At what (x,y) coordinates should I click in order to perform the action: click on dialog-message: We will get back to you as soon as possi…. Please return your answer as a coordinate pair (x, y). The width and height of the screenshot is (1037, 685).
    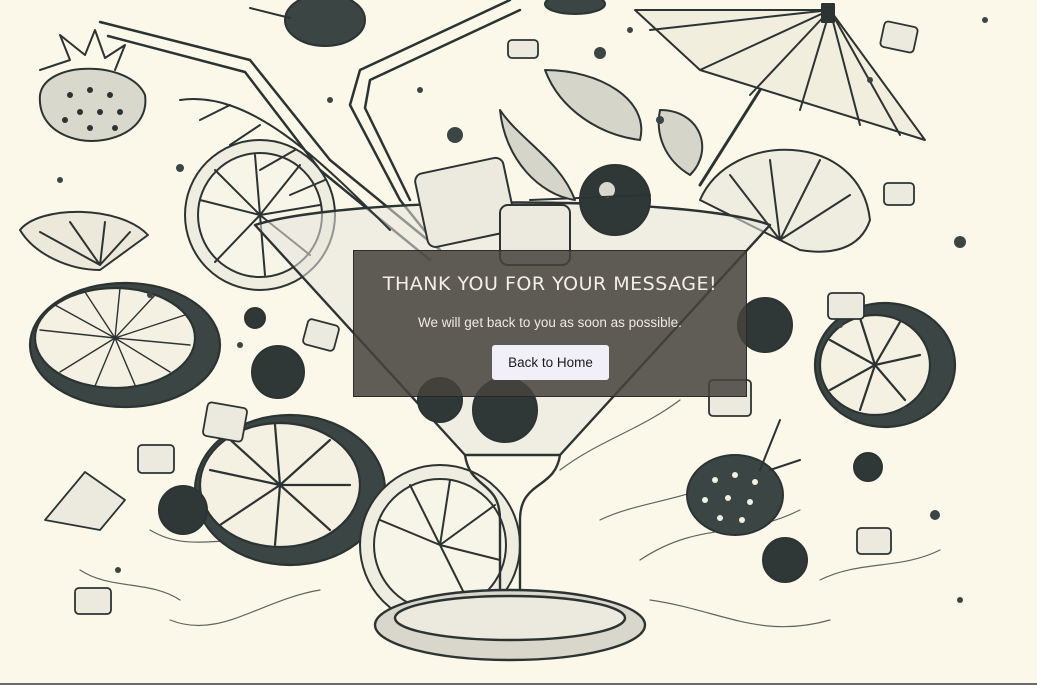
    Looking at the image, I should click on (550, 322).